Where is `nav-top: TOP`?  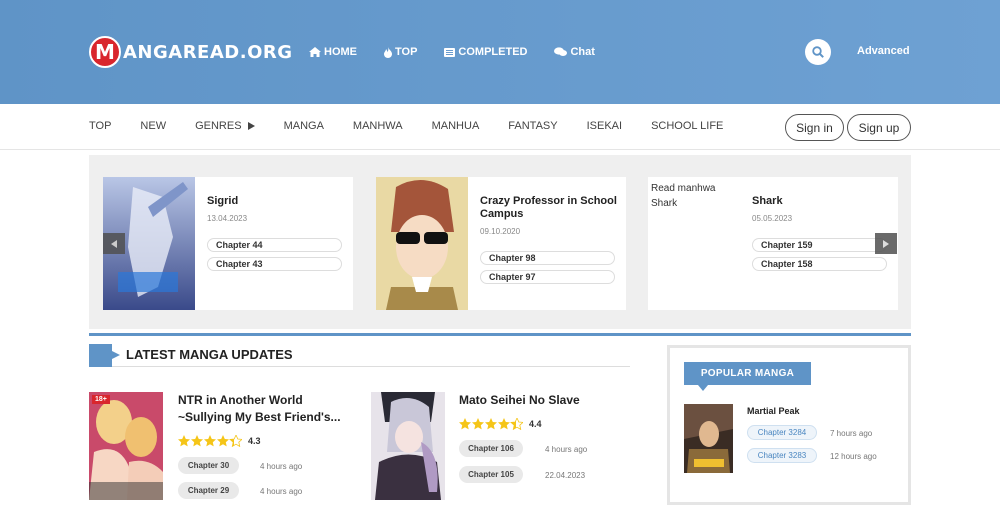
nav-top: TOP is located at coordinates (400, 52).